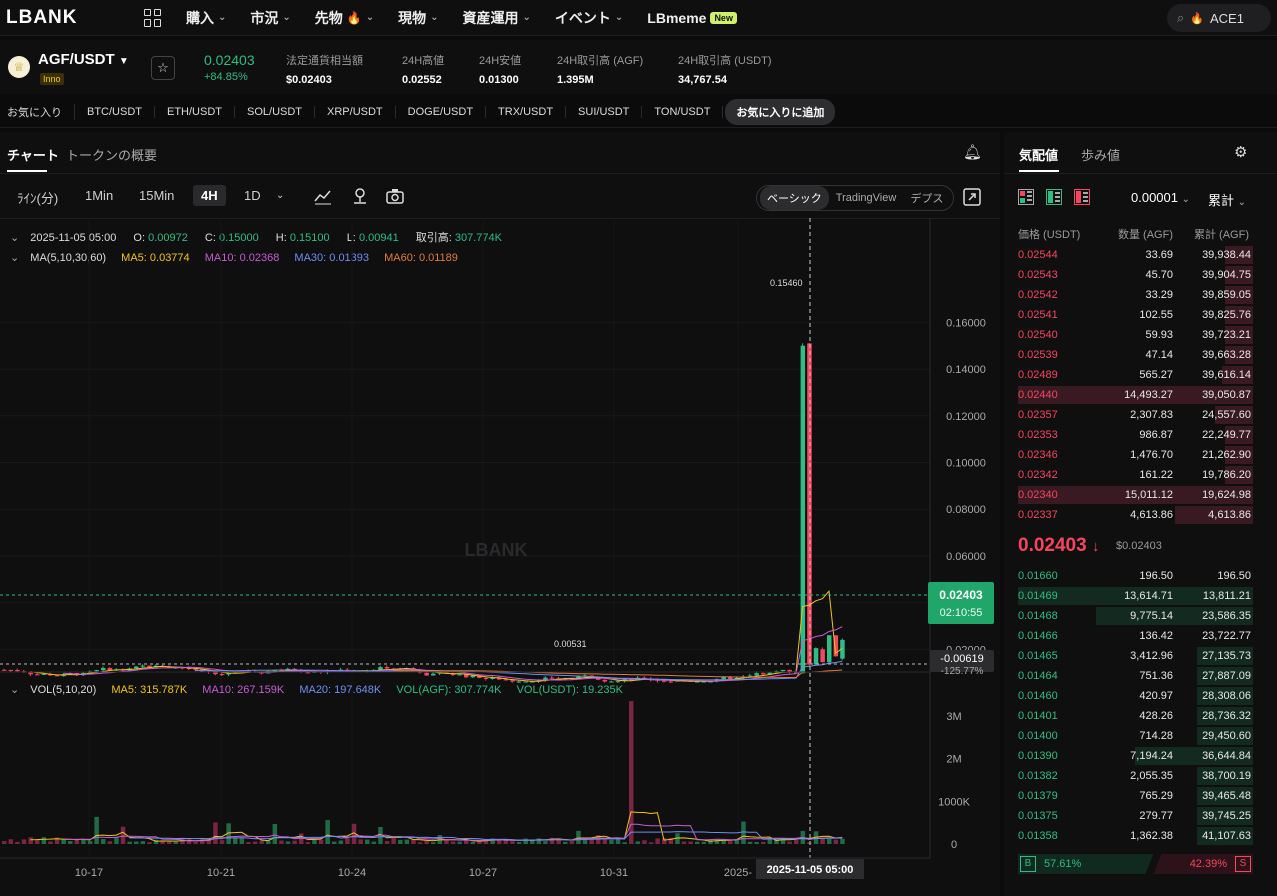 This screenshot has height=896, width=1277. Describe the element at coordinates (1135, 576) in the screenshot. I see `bid-row: 0.01660 196.50 196.50` at that location.